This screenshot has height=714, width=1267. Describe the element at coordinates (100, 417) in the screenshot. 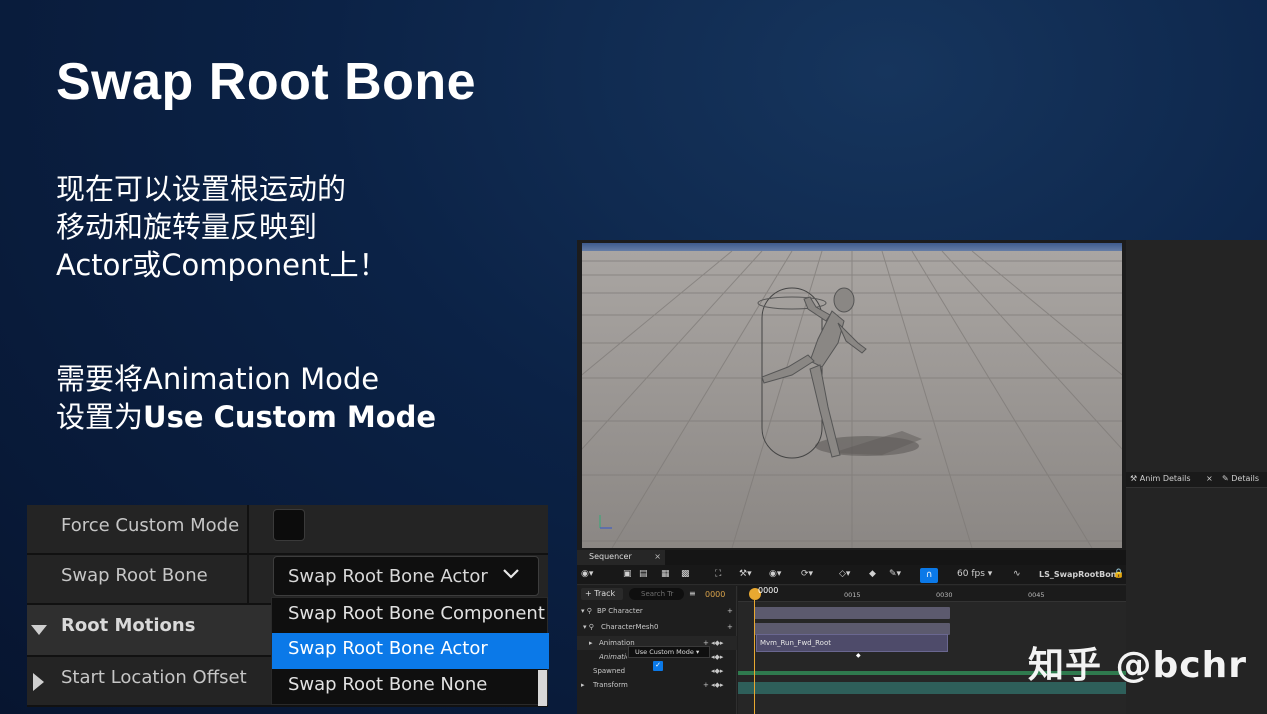

I see `instruction-prefix: 设置为` at that location.